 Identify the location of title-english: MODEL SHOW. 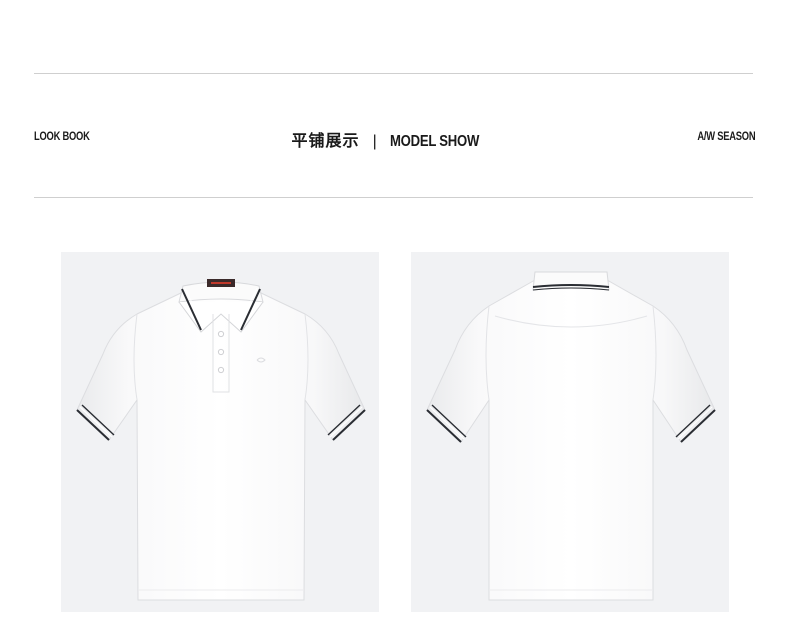
(434, 141).